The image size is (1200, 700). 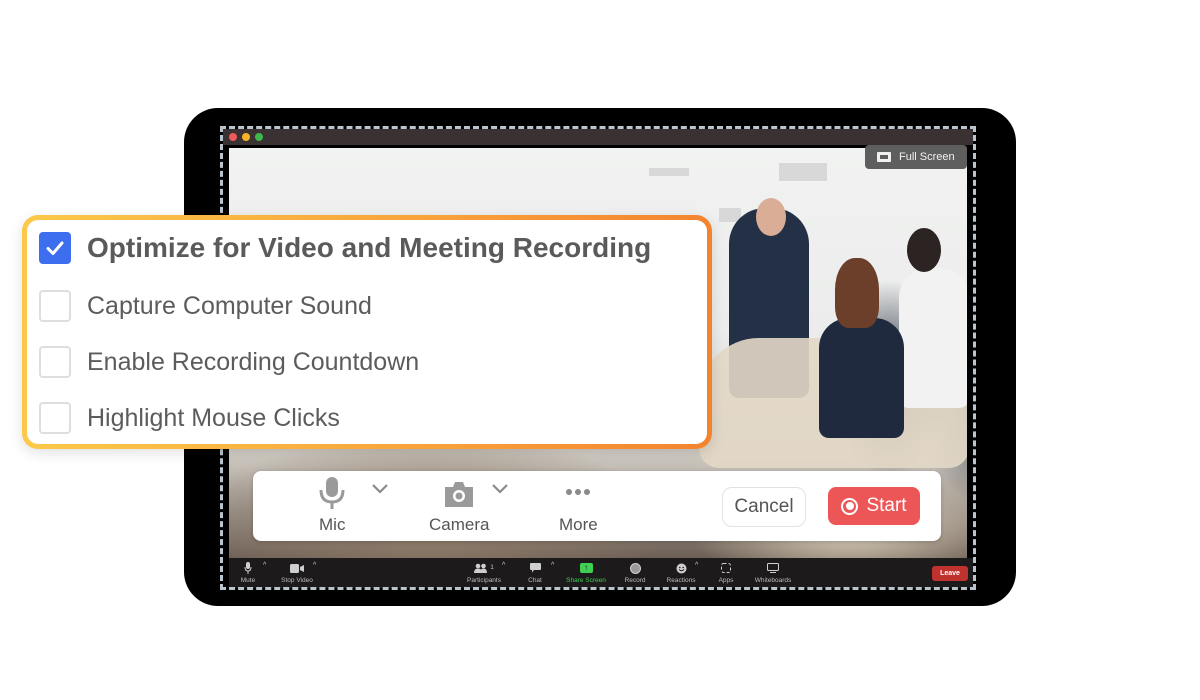 What do you see at coordinates (380, 489) in the screenshot?
I see `mic-options-chevron-down-icon` at bounding box center [380, 489].